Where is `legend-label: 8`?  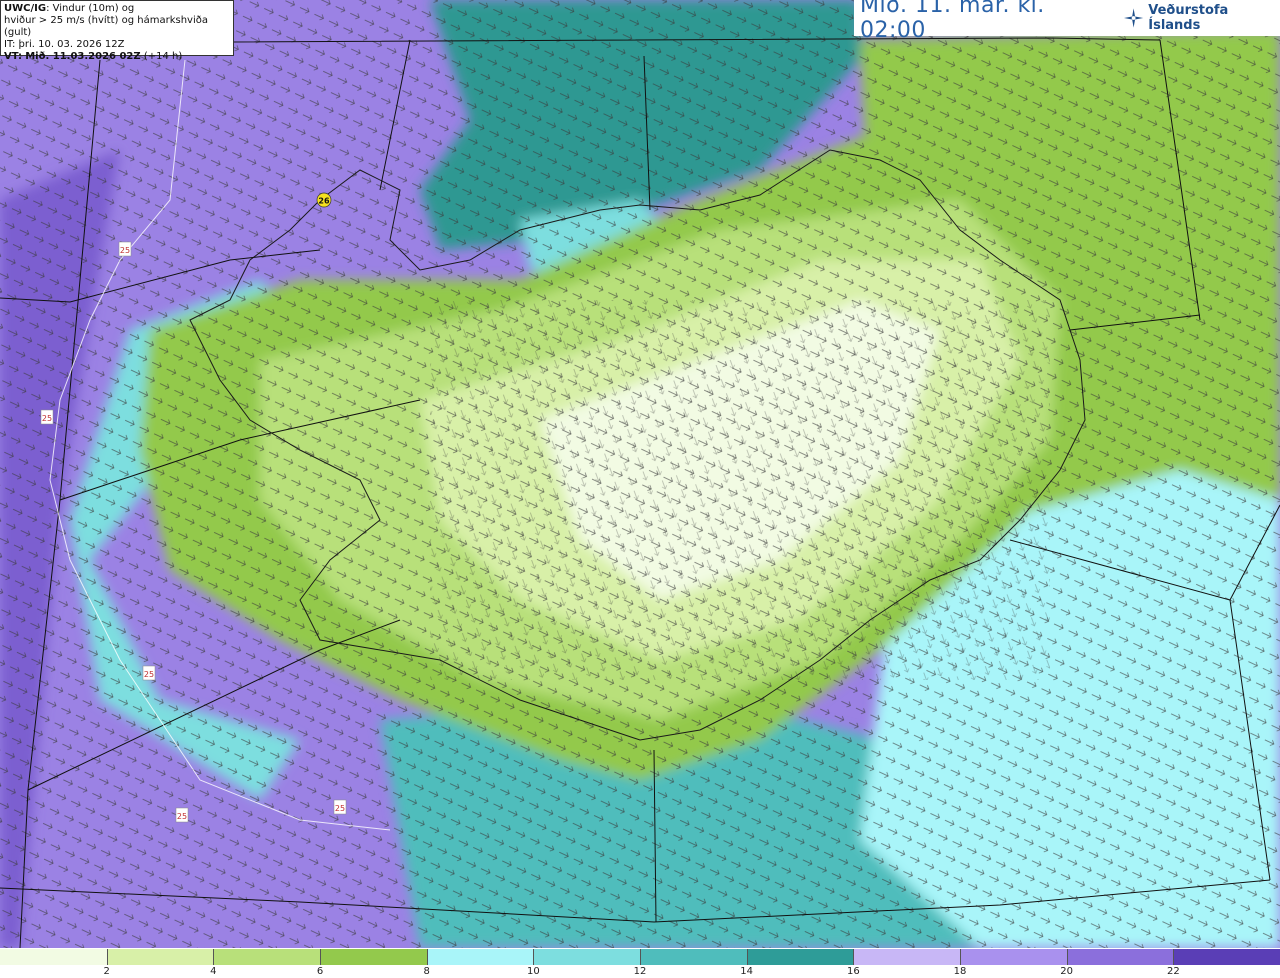
legend-label: 8 is located at coordinates (426, 971).